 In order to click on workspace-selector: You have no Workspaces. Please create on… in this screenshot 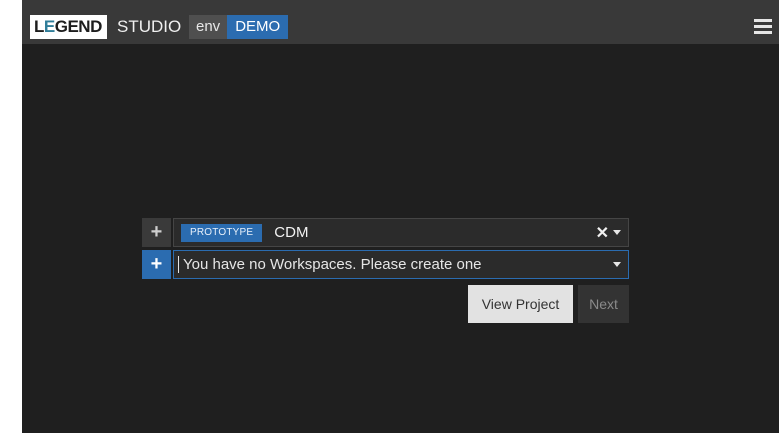, I will do `click(401, 264)`.